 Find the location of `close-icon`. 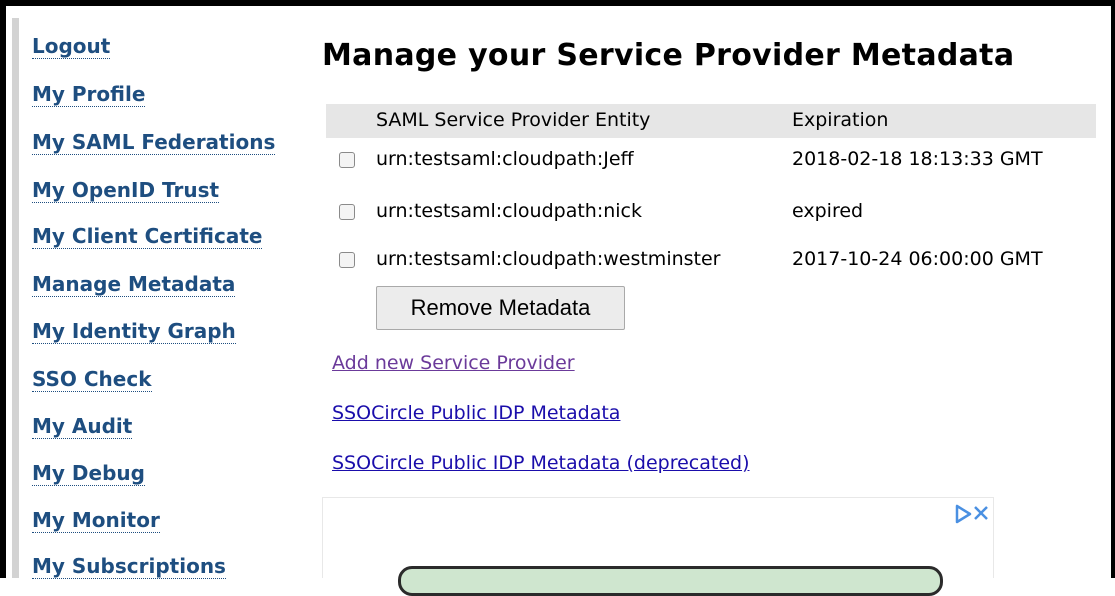

close-icon is located at coordinates (981, 513).